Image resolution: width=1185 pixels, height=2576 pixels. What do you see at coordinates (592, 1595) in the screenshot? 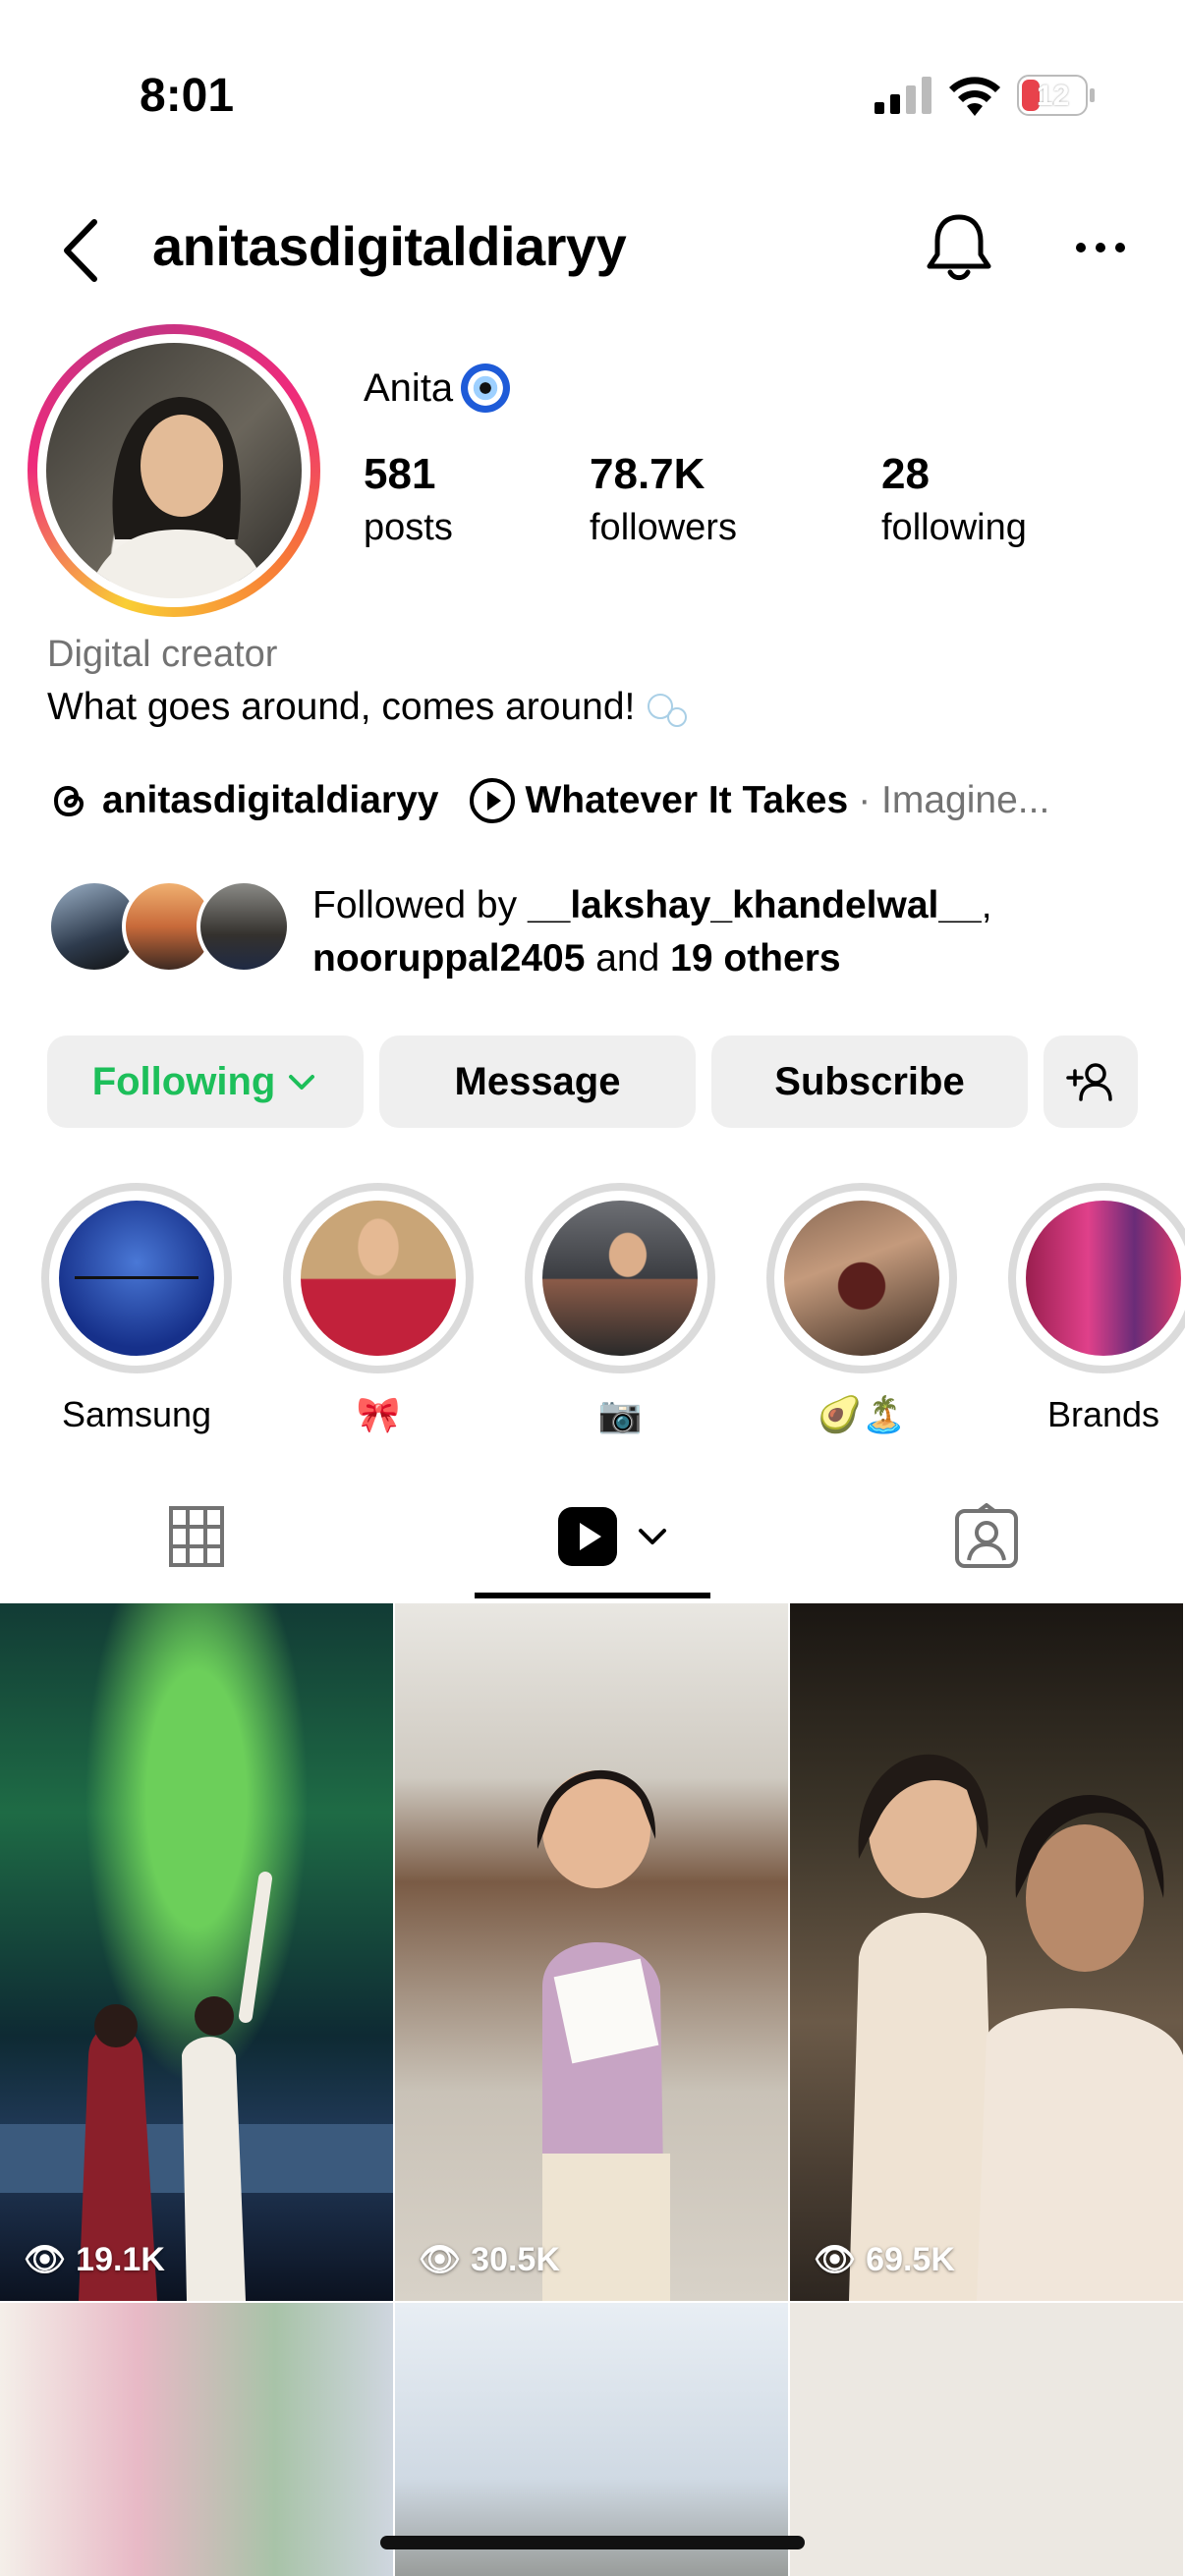
I see `active-tab-indicator` at bounding box center [592, 1595].